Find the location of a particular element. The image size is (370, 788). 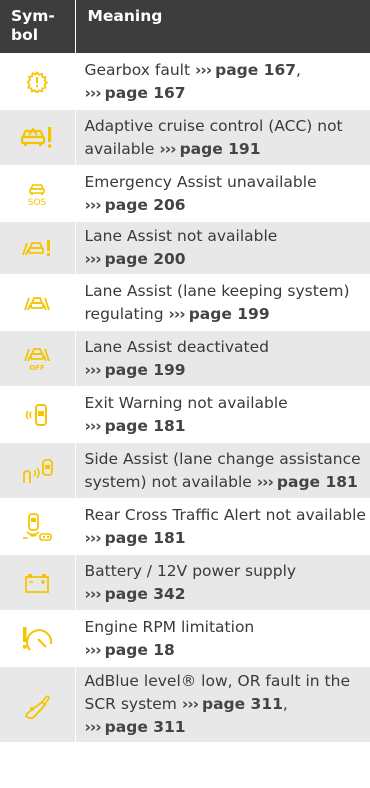

meaning-text: Lane Assist deactivated is located at coordinates (176, 346).